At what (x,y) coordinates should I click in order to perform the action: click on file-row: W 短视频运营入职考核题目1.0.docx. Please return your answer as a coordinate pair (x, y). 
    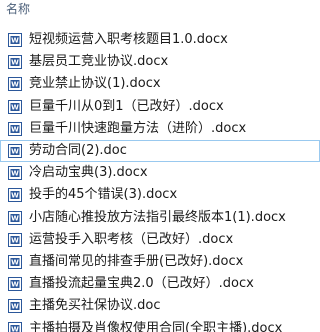
    Looking at the image, I should click on (160, 40).